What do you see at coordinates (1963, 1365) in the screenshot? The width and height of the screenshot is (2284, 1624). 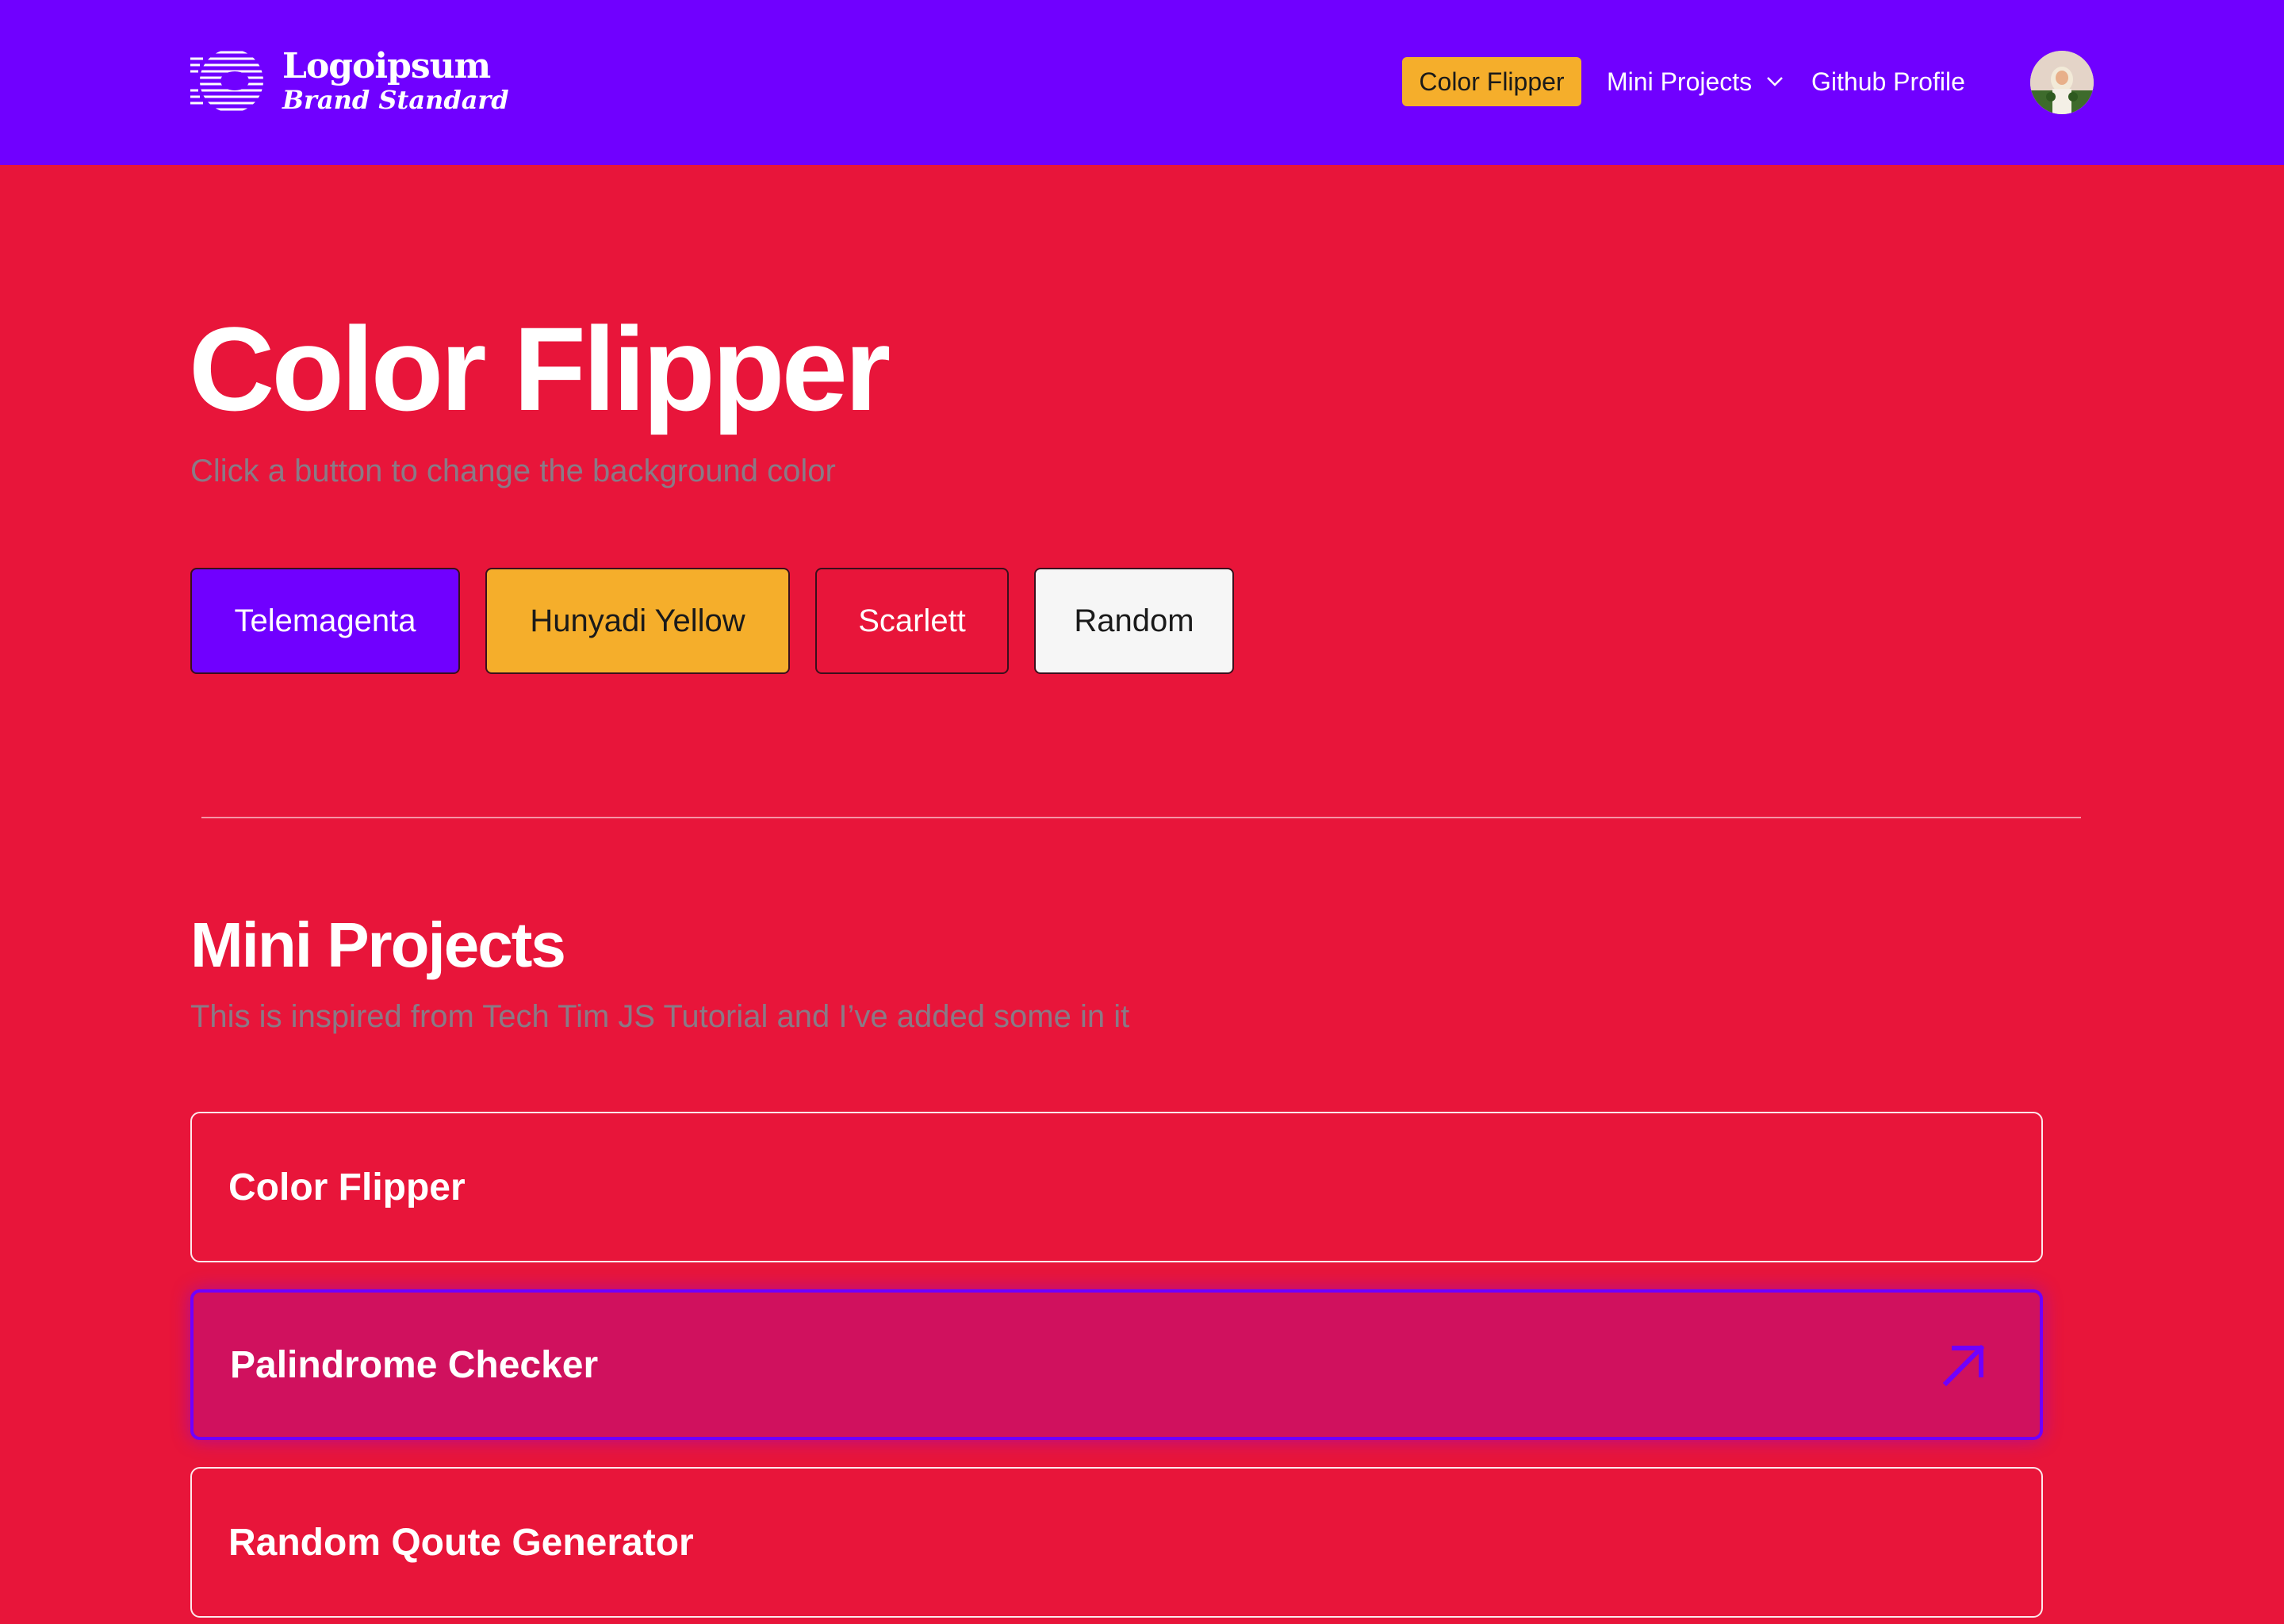 I see `arrow-up-right-icon` at bounding box center [1963, 1365].